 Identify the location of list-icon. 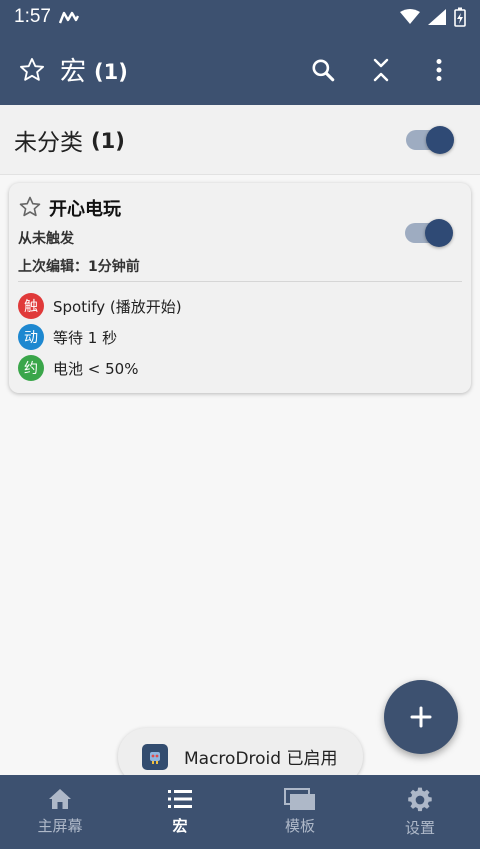
(180, 799).